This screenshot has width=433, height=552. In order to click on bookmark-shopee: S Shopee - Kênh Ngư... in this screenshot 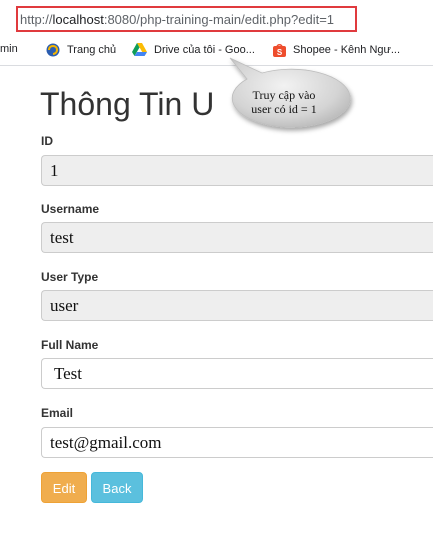, I will do `click(336, 50)`.